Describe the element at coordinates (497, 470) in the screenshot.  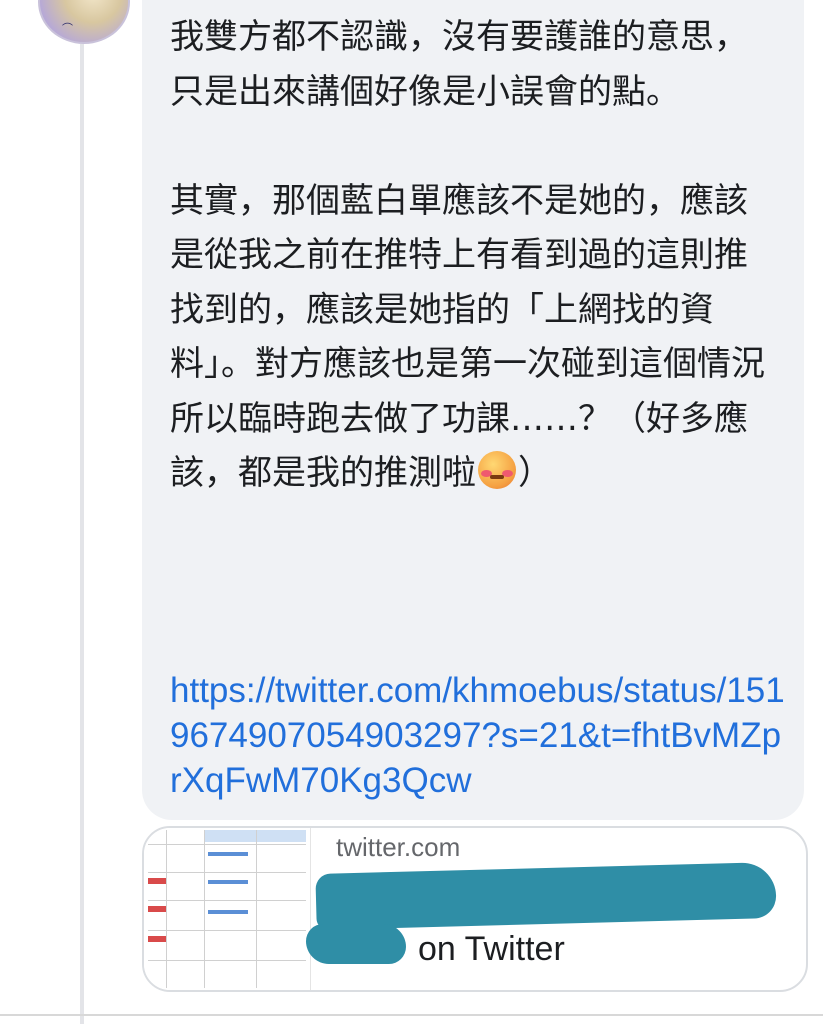
I see `woozy-face-icon` at that location.